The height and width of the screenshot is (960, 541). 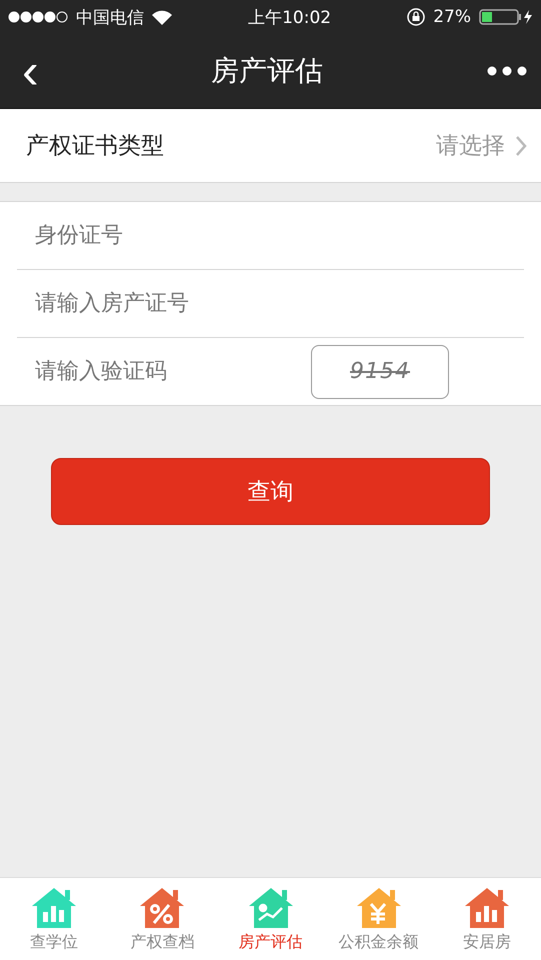 What do you see at coordinates (452, 17) in the screenshot?
I see `battery-percent: 27%` at bounding box center [452, 17].